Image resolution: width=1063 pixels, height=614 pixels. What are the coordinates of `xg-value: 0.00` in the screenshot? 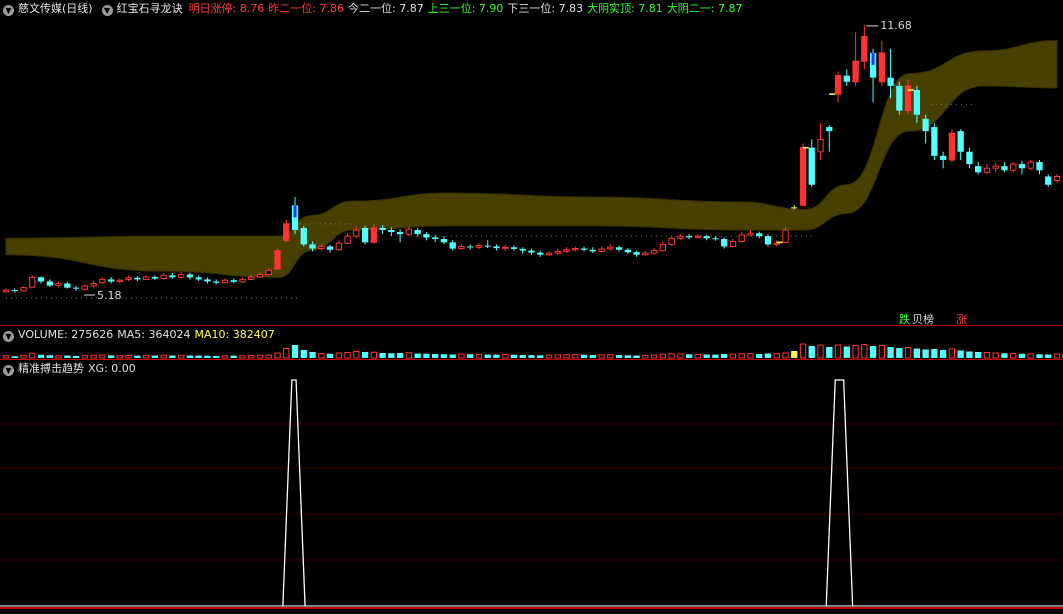 It's located at (123, 368).